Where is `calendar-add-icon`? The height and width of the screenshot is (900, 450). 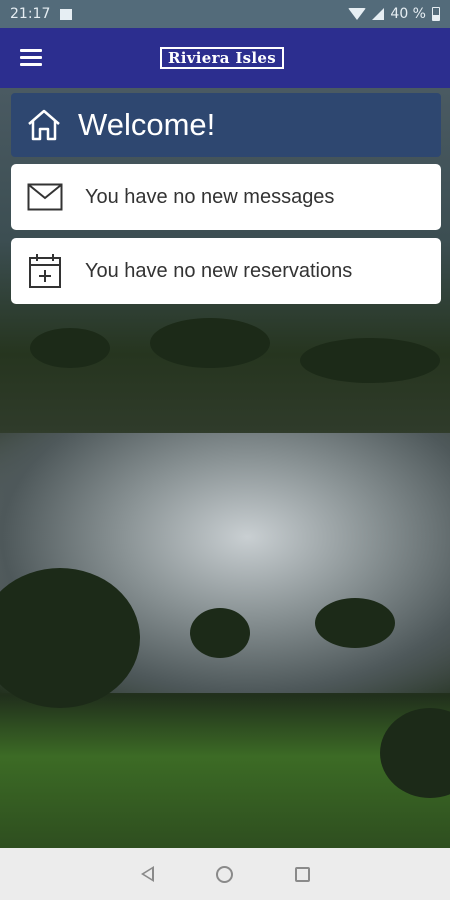 calendar-add-icon is located at coordinates (45, 271).